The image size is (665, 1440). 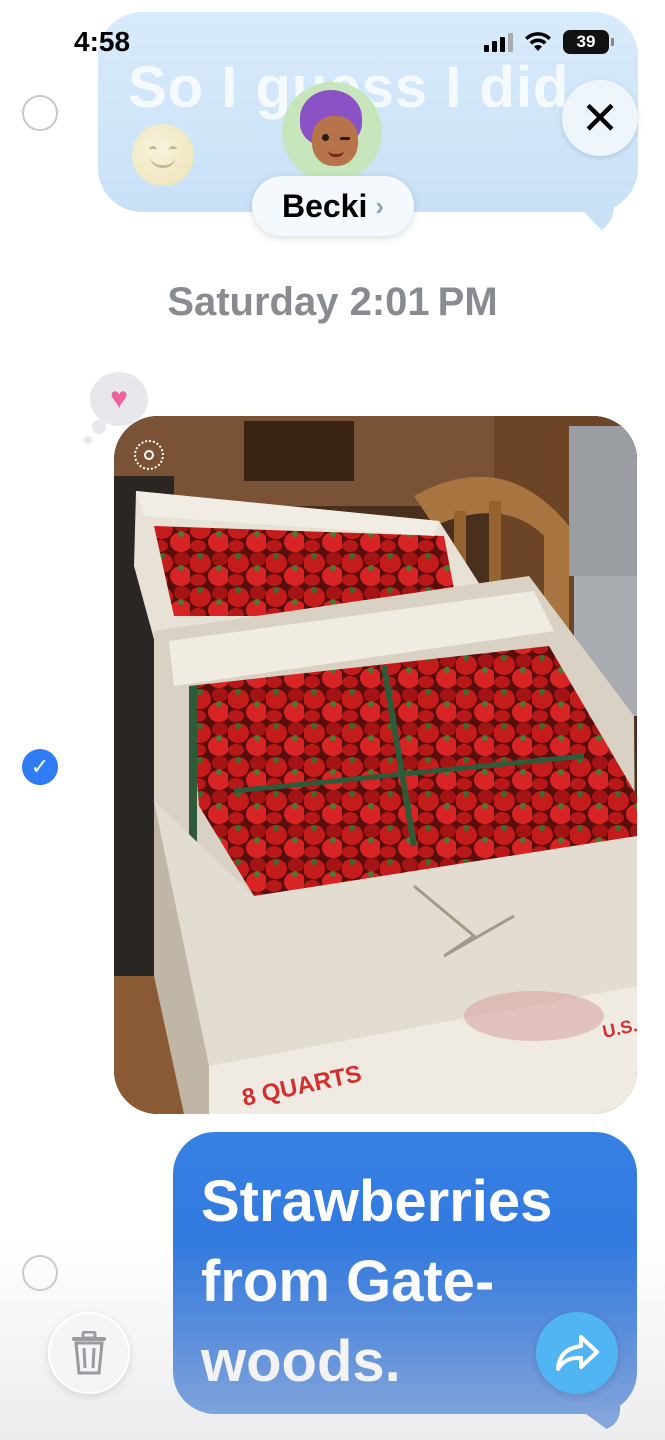 What do you see at coordinates (380, 205) in the screenshot?
I see `chevron-right-icon: ›` at bounding box center [380, 205].